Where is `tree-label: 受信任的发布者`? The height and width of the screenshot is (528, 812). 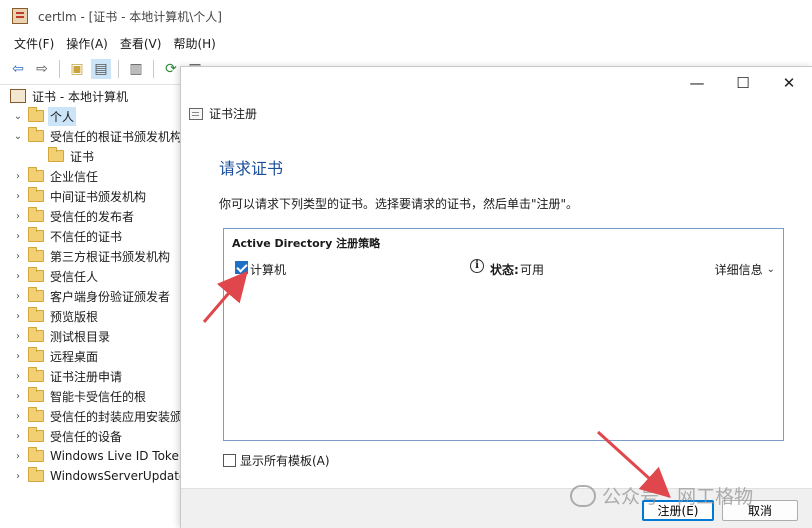 tree-label: 受信任的发布者 is located at coordinates (92, 216).